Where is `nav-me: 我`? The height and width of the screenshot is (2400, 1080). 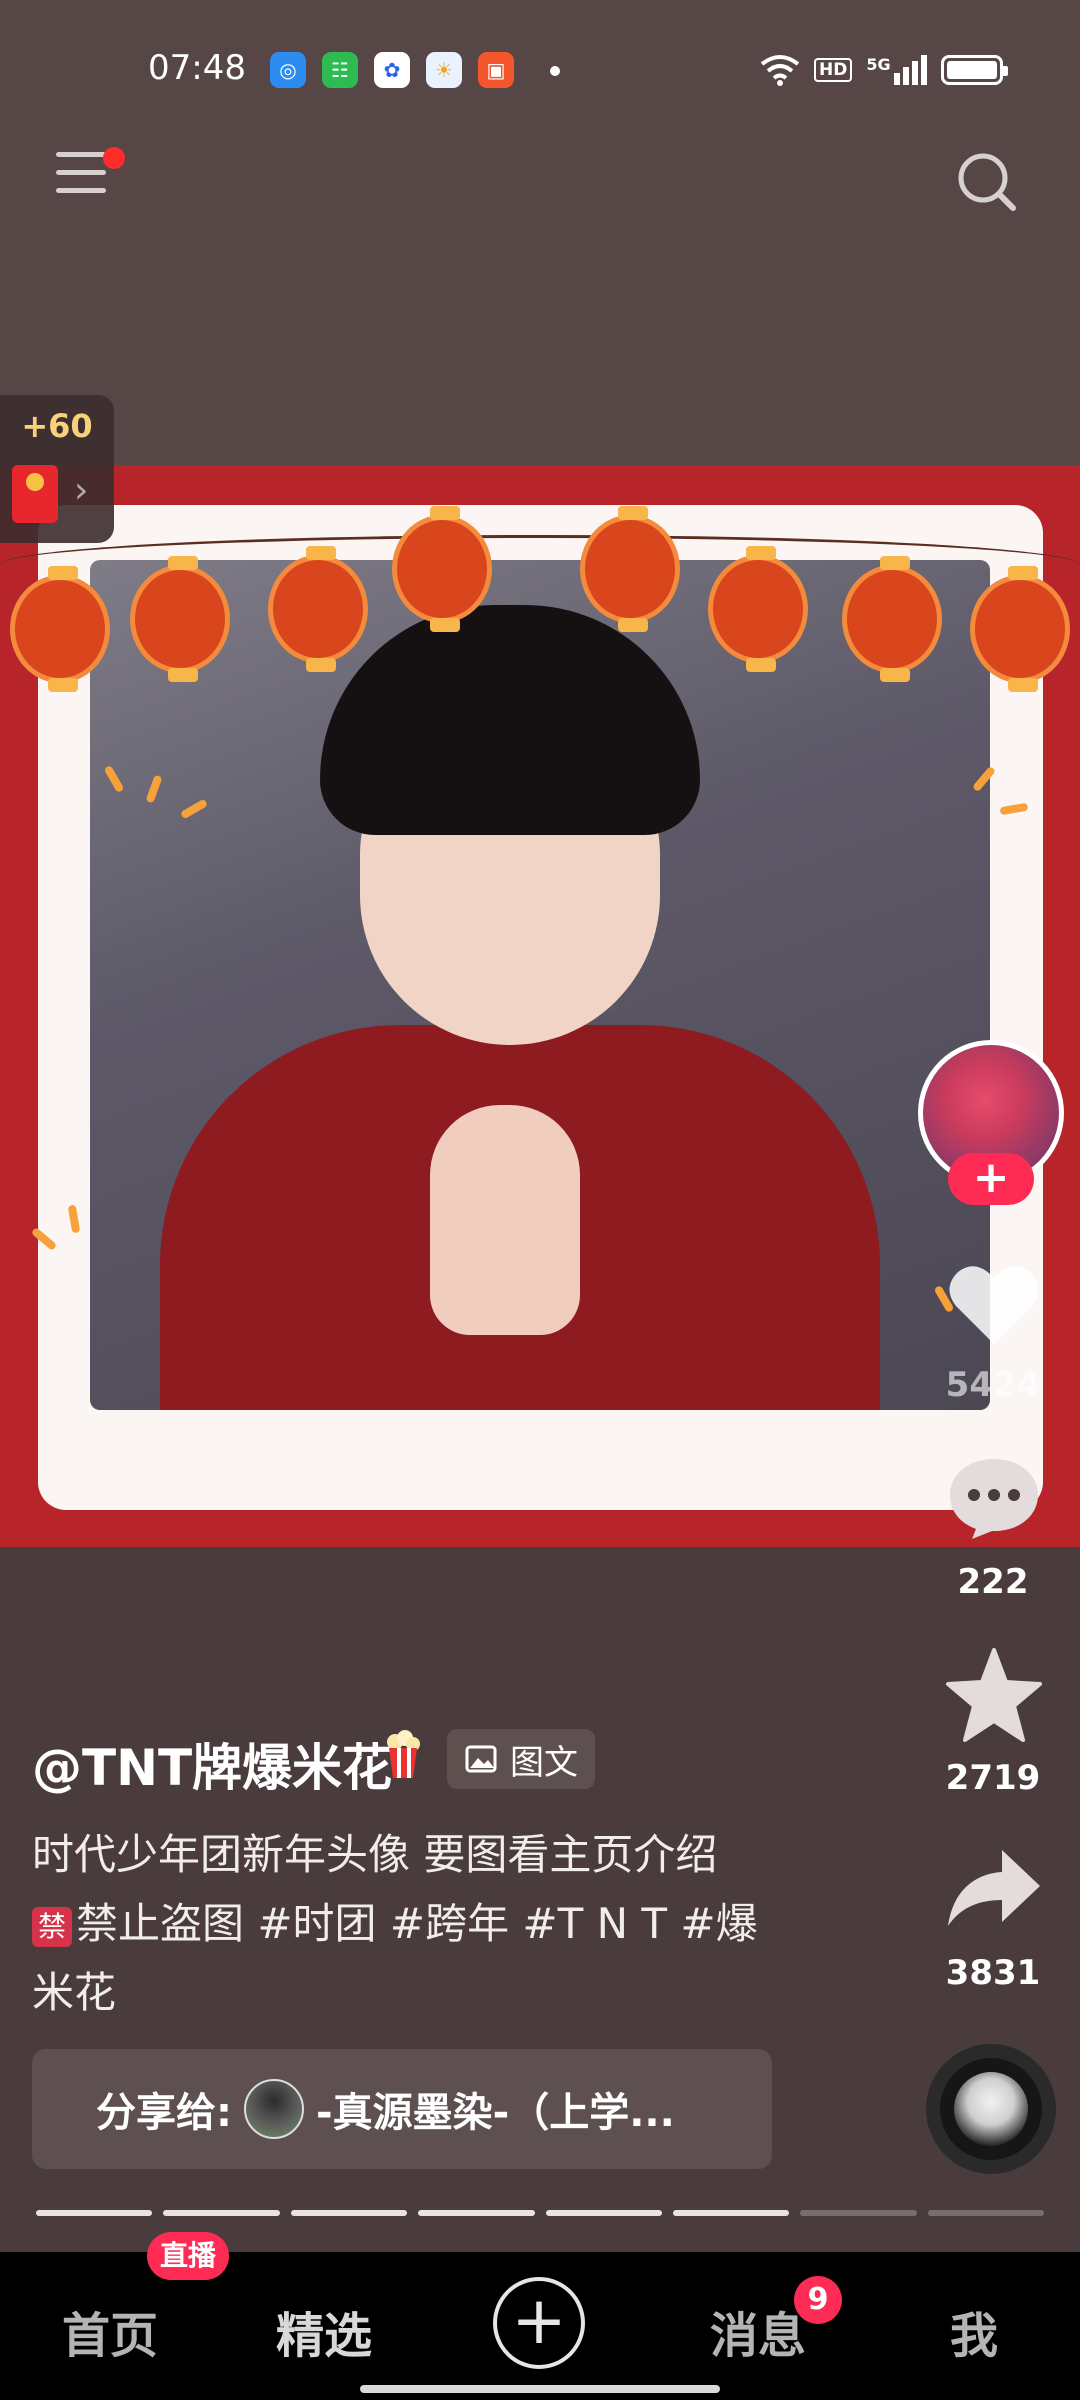 nav-me: 我 is located at coordinates (974, 2331).